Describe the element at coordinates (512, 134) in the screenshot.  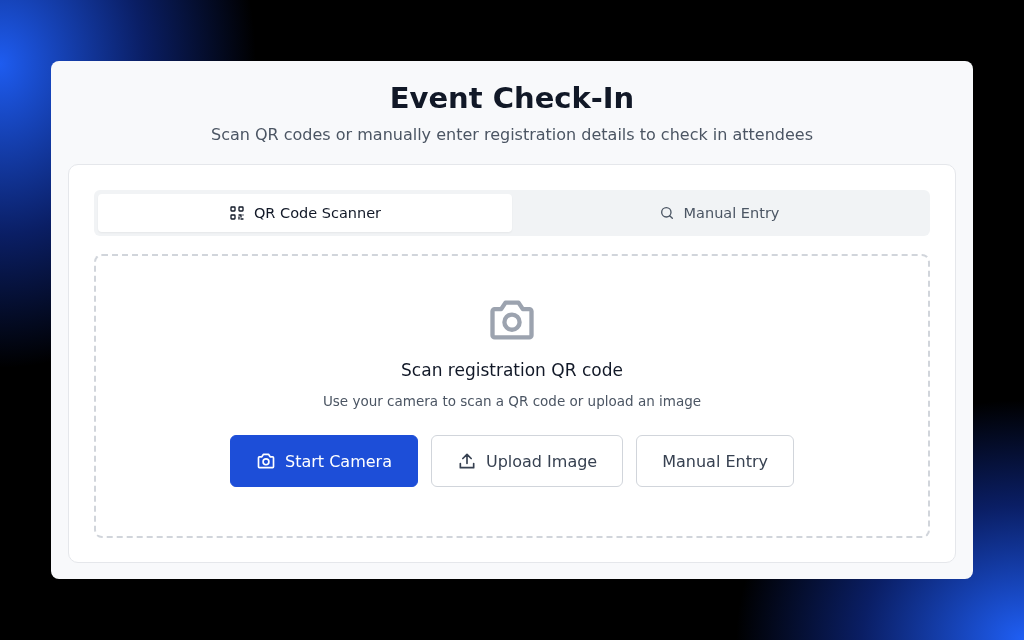
I see `page-subtitle: Scan QR codes or manually enter registration details to check in attendees` at that location.